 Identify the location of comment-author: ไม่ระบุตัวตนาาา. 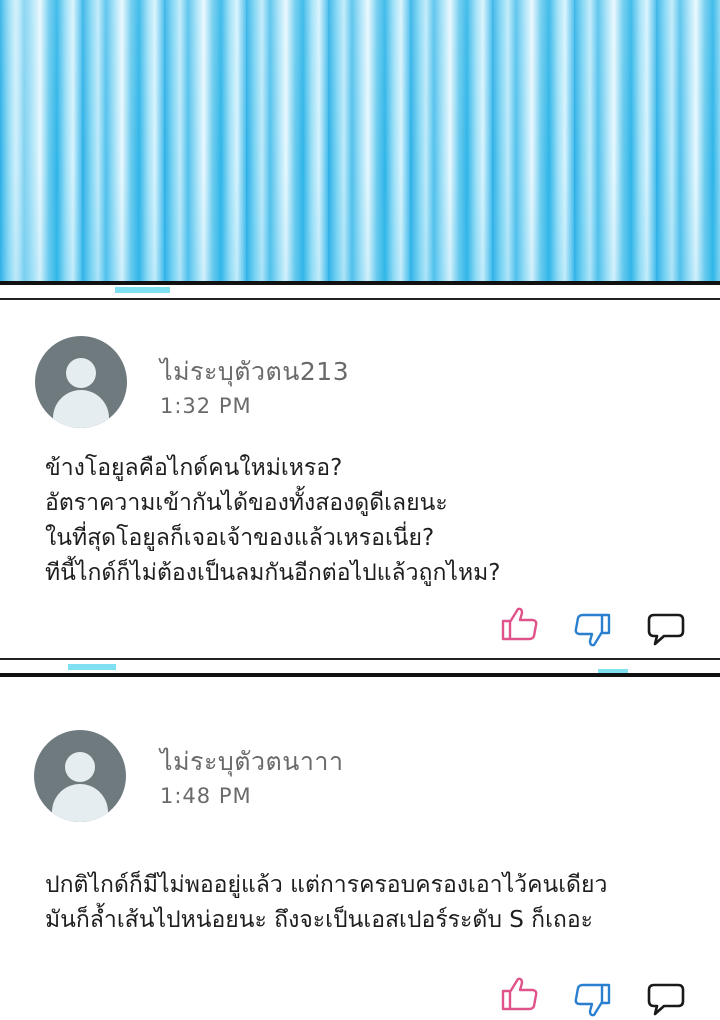
(252, 761).